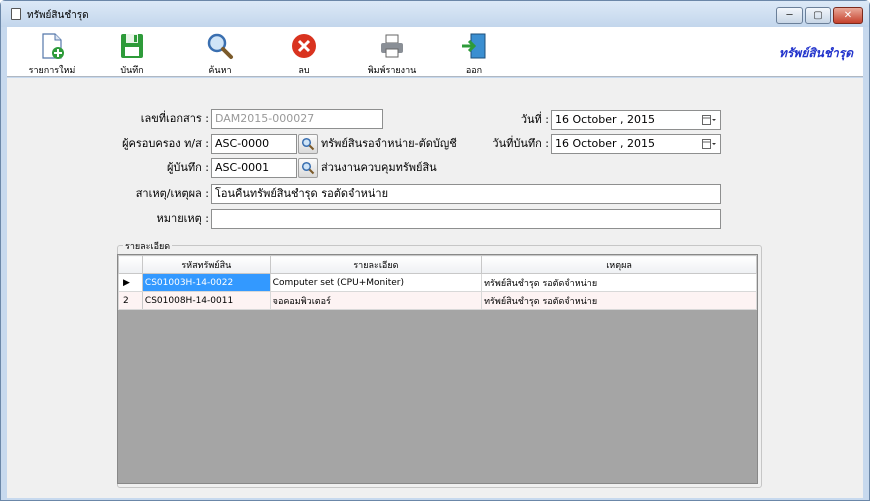 The height and width of the screenshot is (501, 870). What do you see at coordinates (172, 193) in the screenshot?
I see `cause-label: สาเหตุ/เหตุผล :` at bounding box center [172, 193].